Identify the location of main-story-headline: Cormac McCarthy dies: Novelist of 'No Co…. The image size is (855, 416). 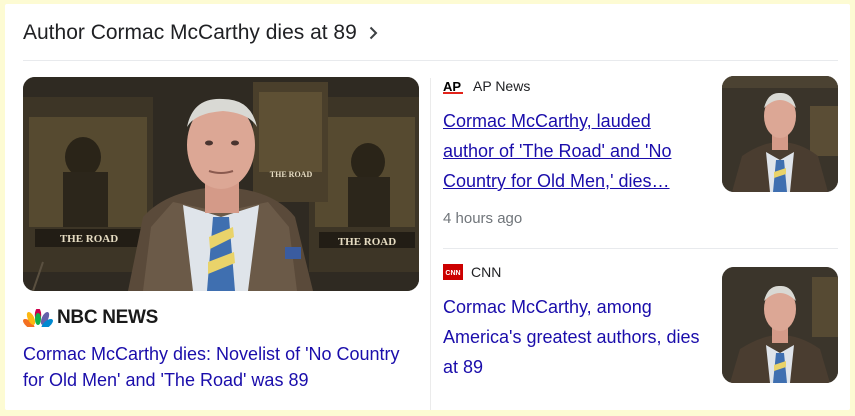
(221, 367).